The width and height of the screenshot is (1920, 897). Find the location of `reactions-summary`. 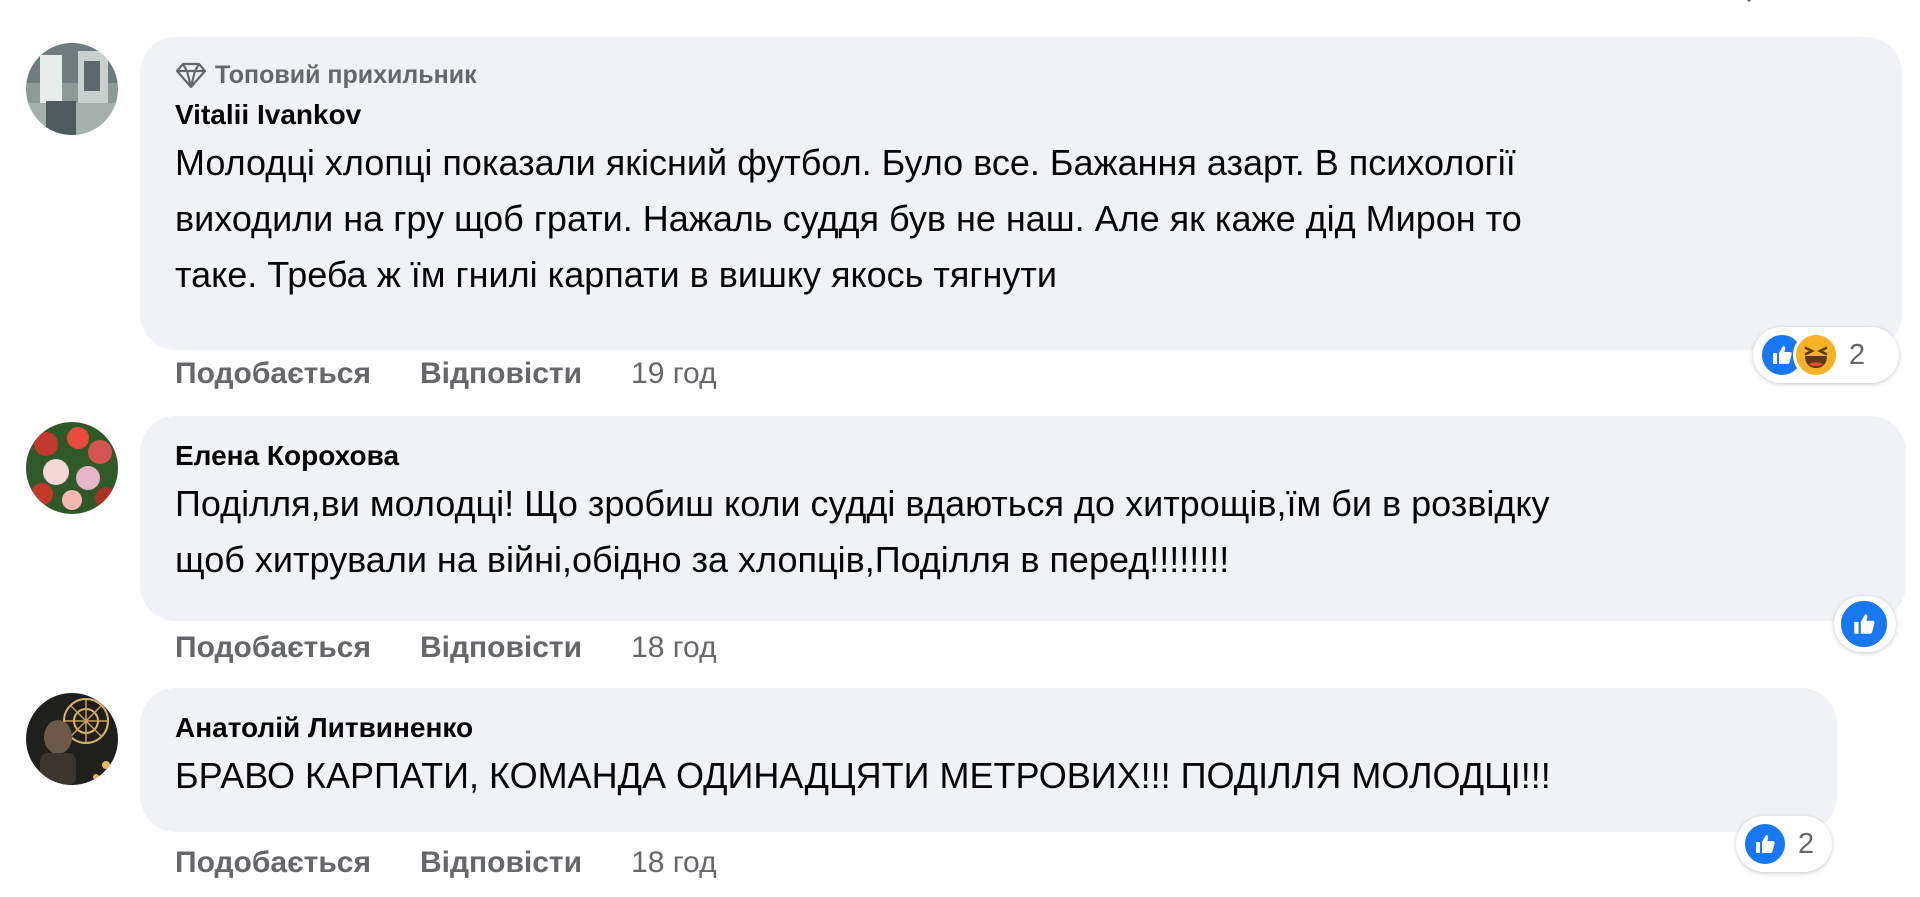

reactions-summary is located at coordinates (1865, 624).